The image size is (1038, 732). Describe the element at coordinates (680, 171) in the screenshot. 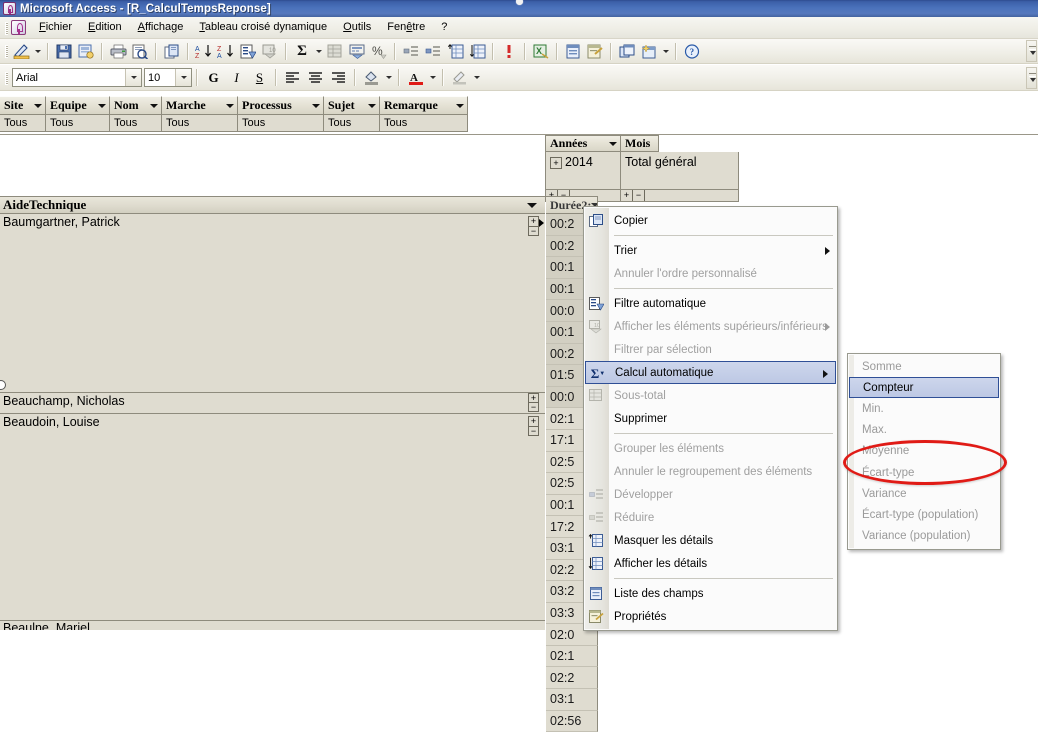

I see `pivot-column-grand-total: Total général` at that location.